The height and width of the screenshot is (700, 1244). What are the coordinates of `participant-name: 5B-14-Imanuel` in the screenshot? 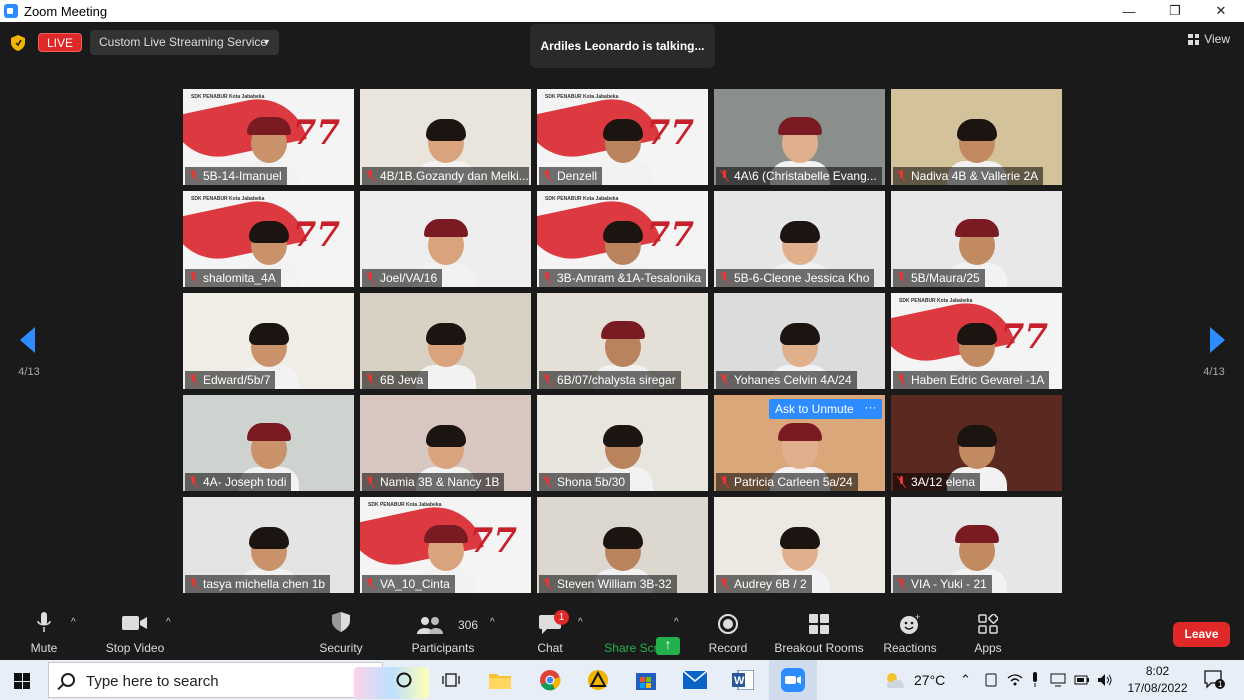 It's located at (242, 176).